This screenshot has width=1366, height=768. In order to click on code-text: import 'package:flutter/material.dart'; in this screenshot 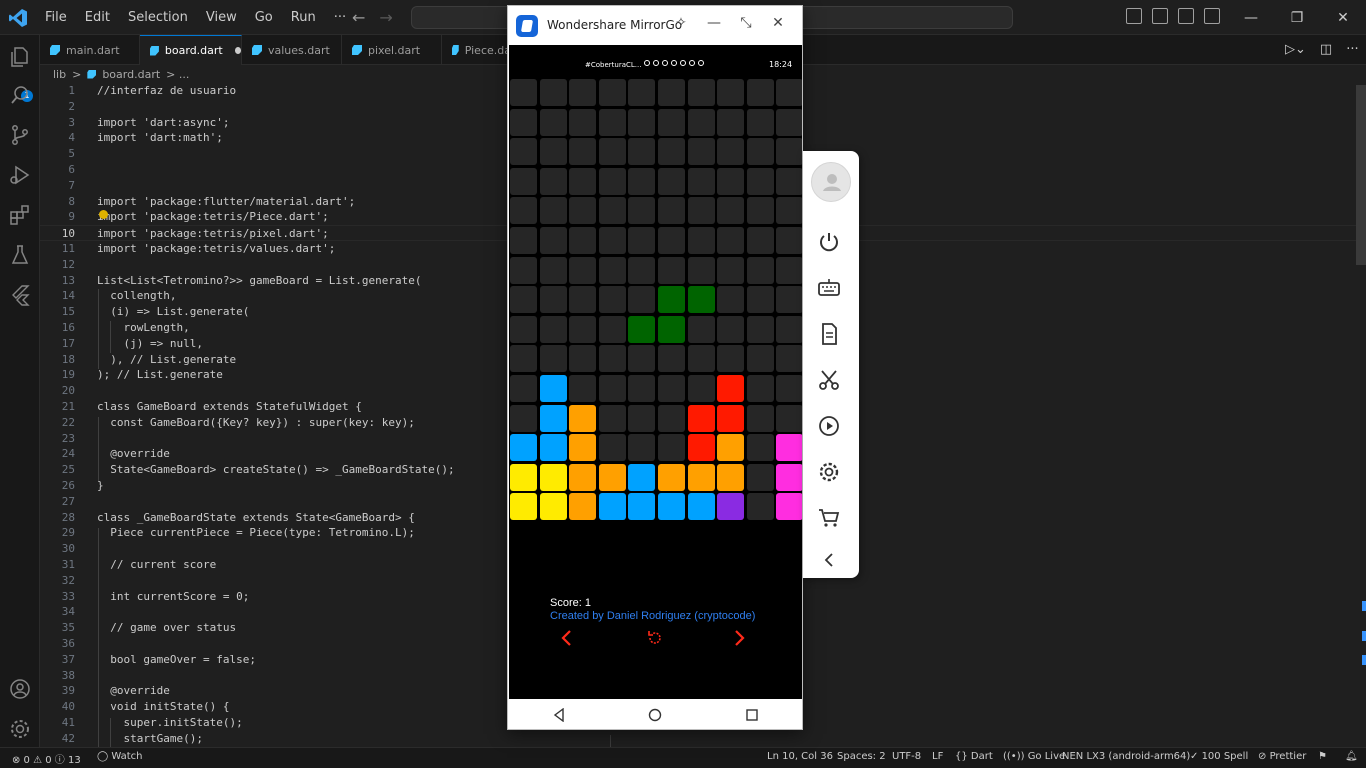, I will do `click(226, 201)`.